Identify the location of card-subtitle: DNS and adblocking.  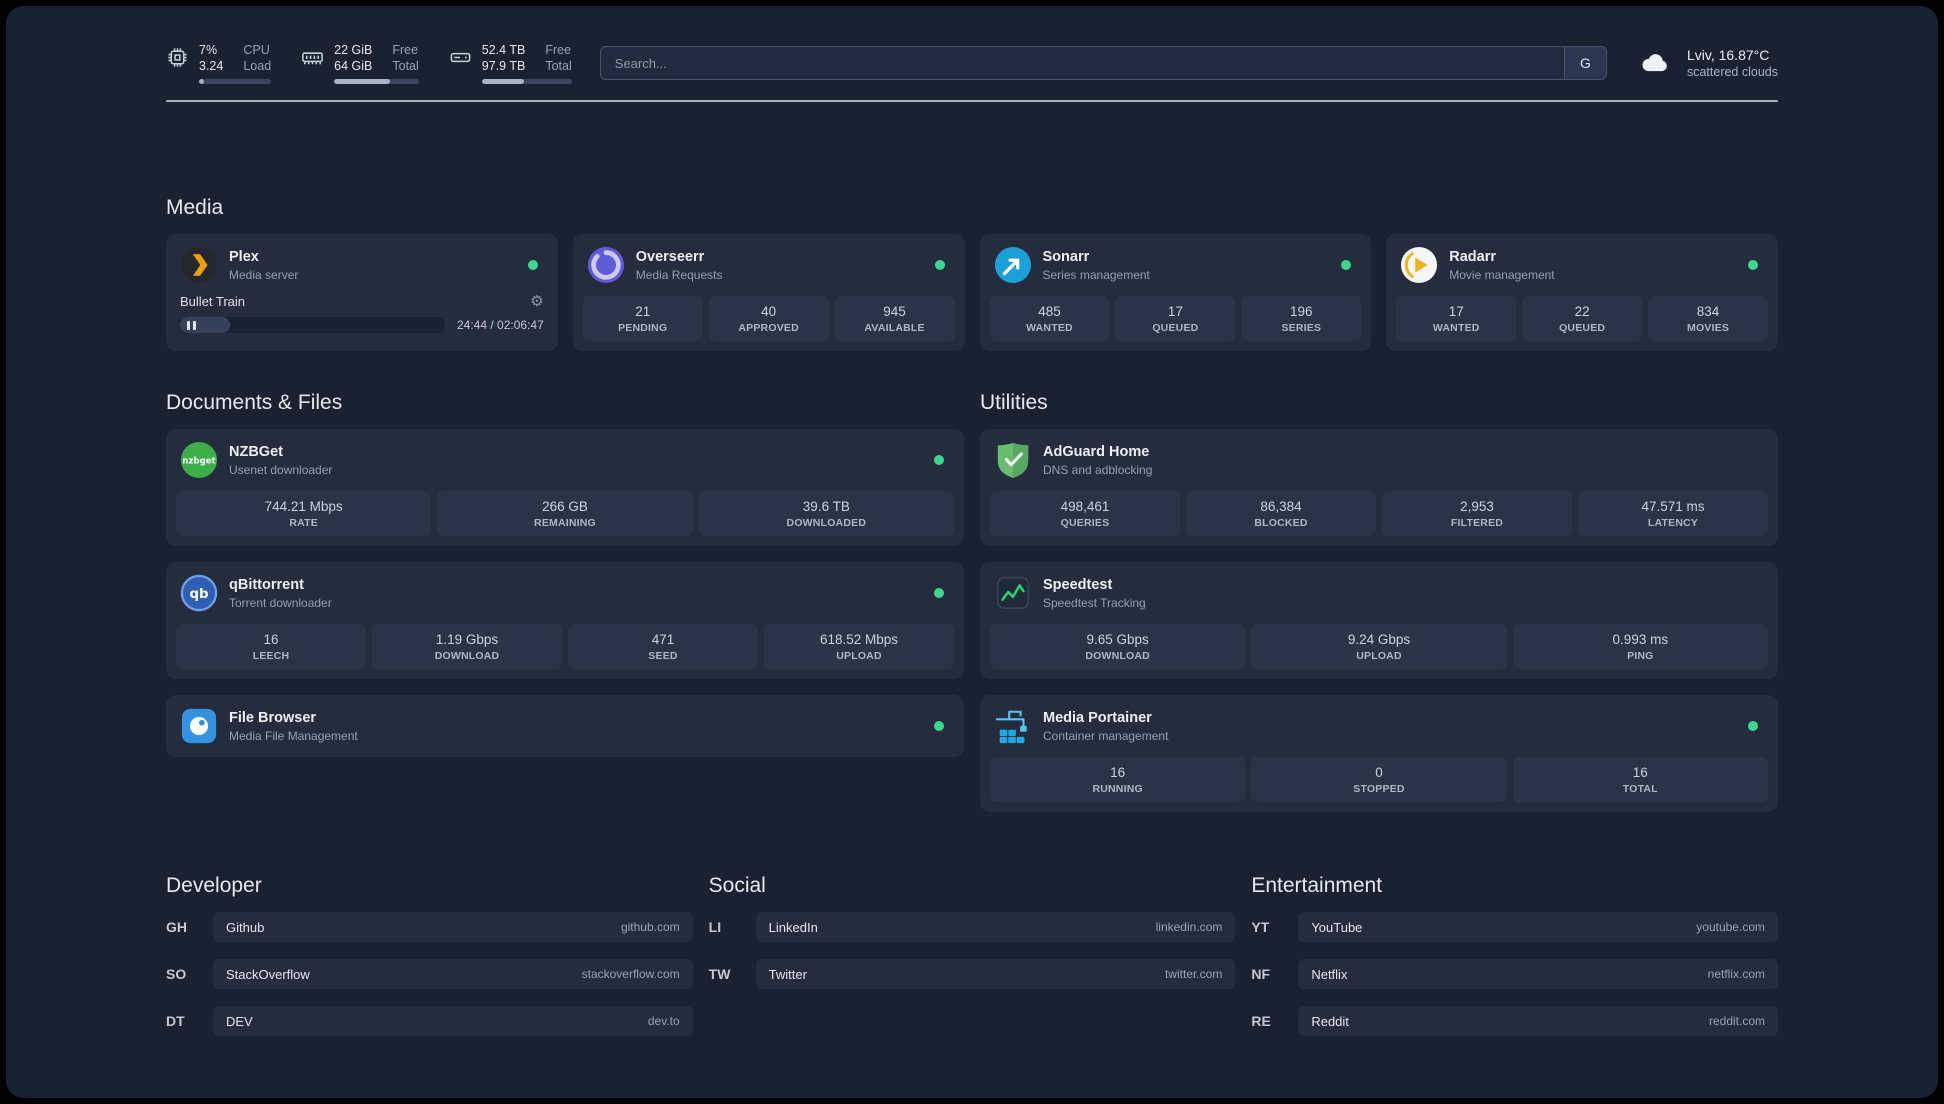
(1098, 469).